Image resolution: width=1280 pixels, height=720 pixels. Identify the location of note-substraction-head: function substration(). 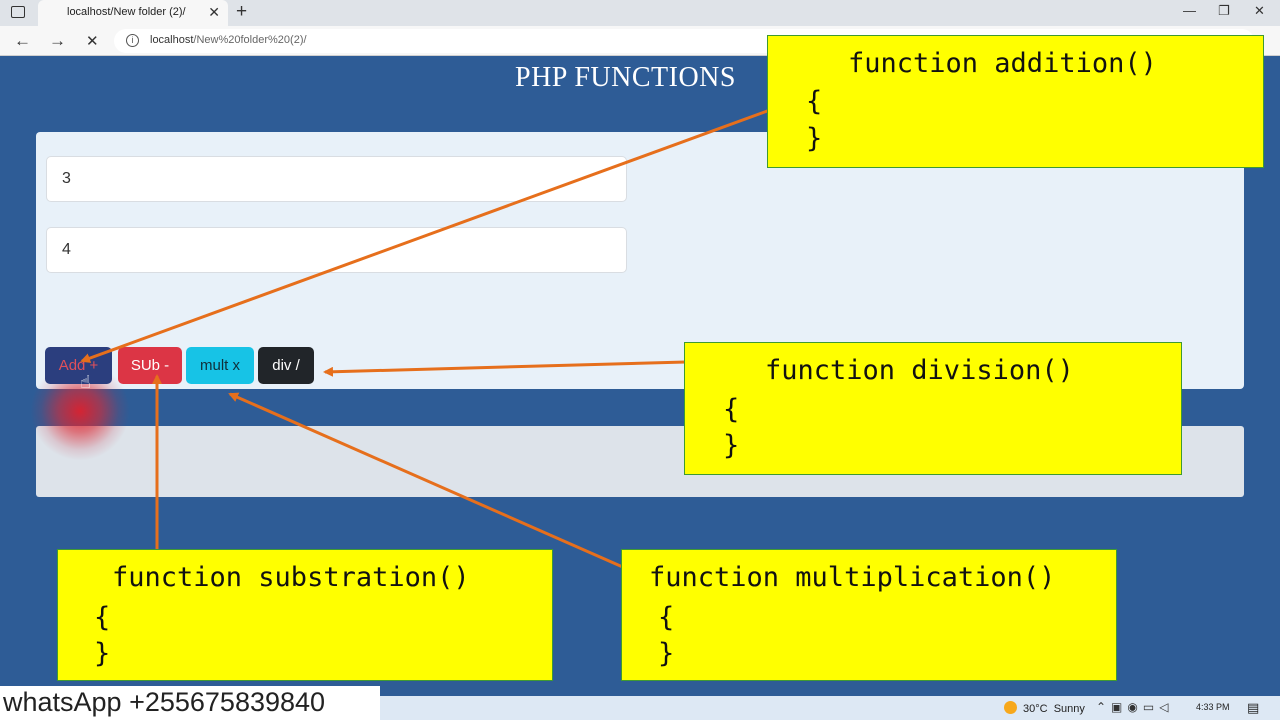
(291, 577).